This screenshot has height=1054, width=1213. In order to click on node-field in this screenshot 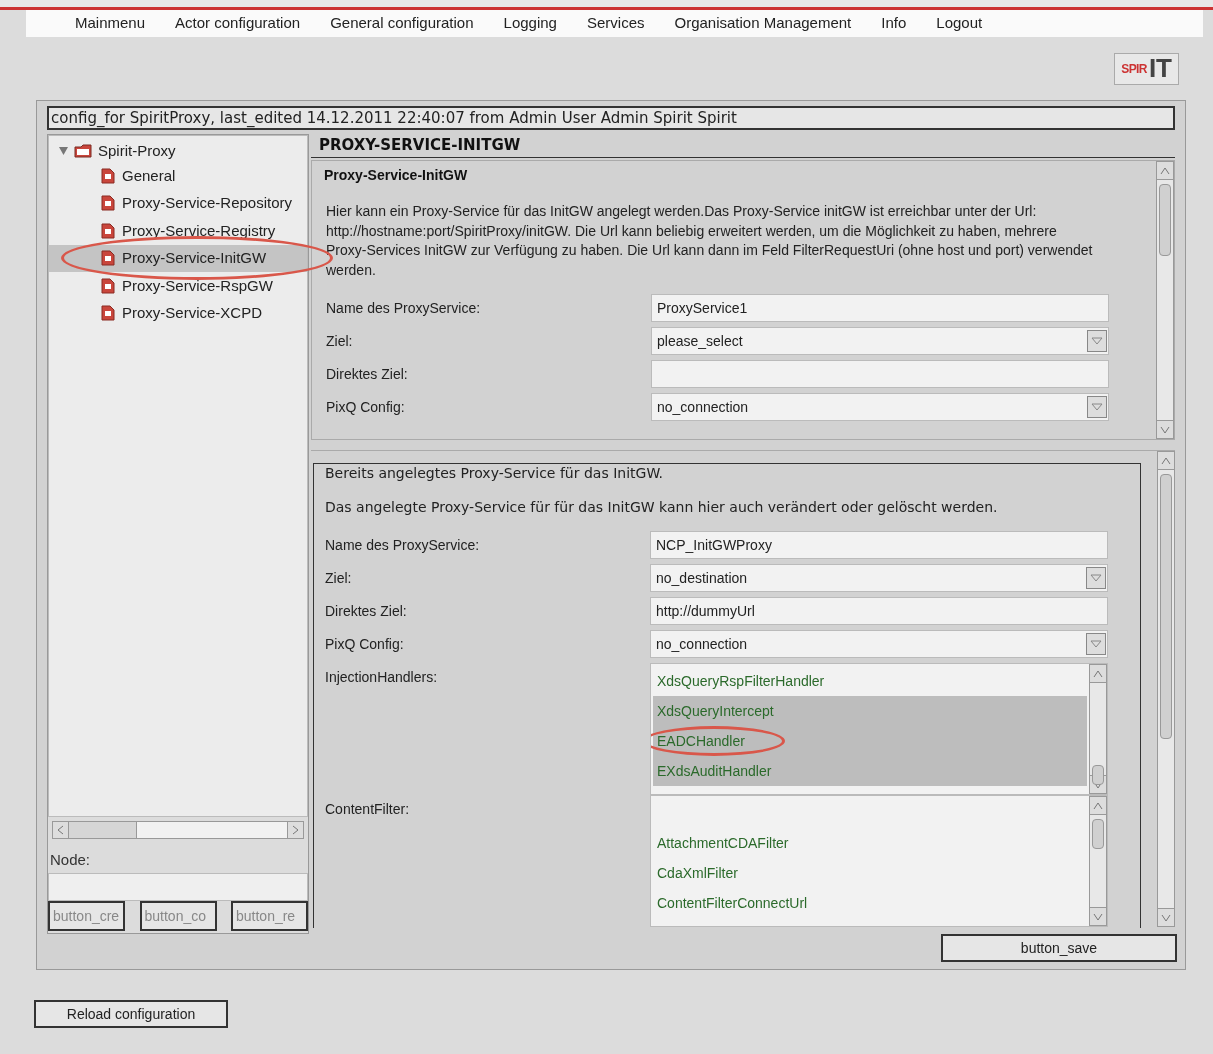, I will do `click(178, 887)`.